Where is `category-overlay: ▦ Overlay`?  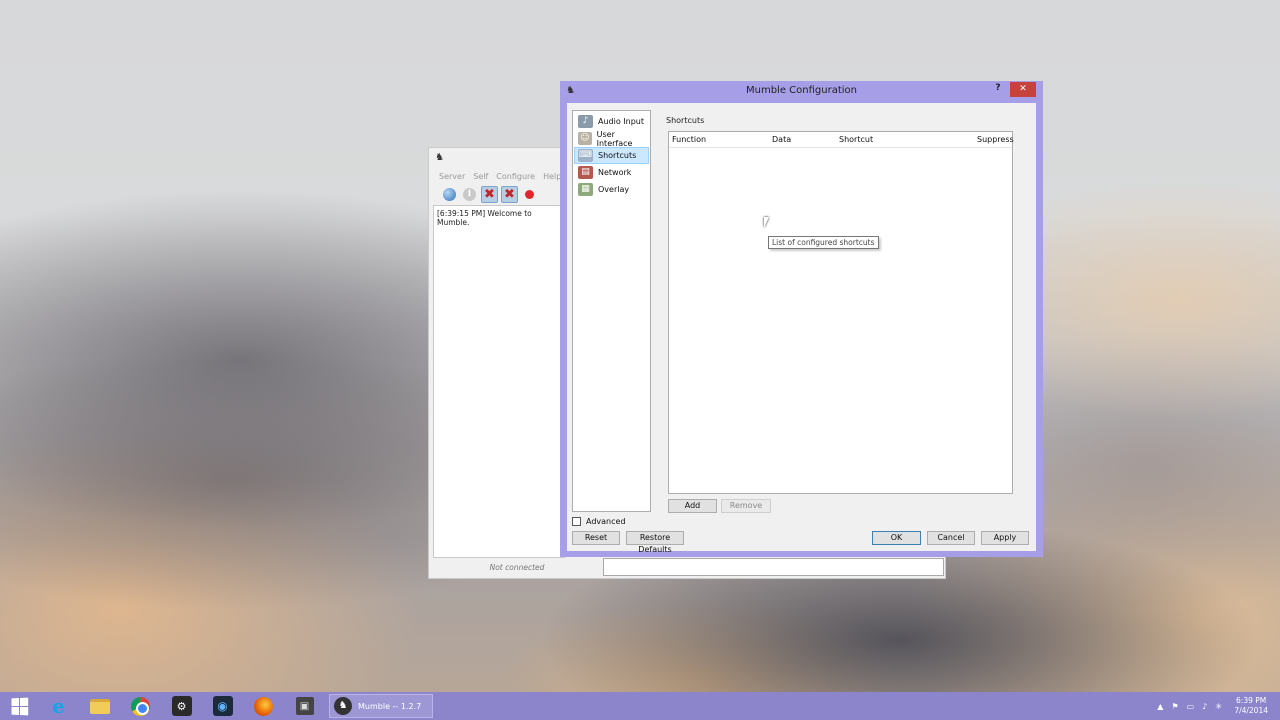 category-overlay: ▦ Overlay is located at coordinates (611, 189).